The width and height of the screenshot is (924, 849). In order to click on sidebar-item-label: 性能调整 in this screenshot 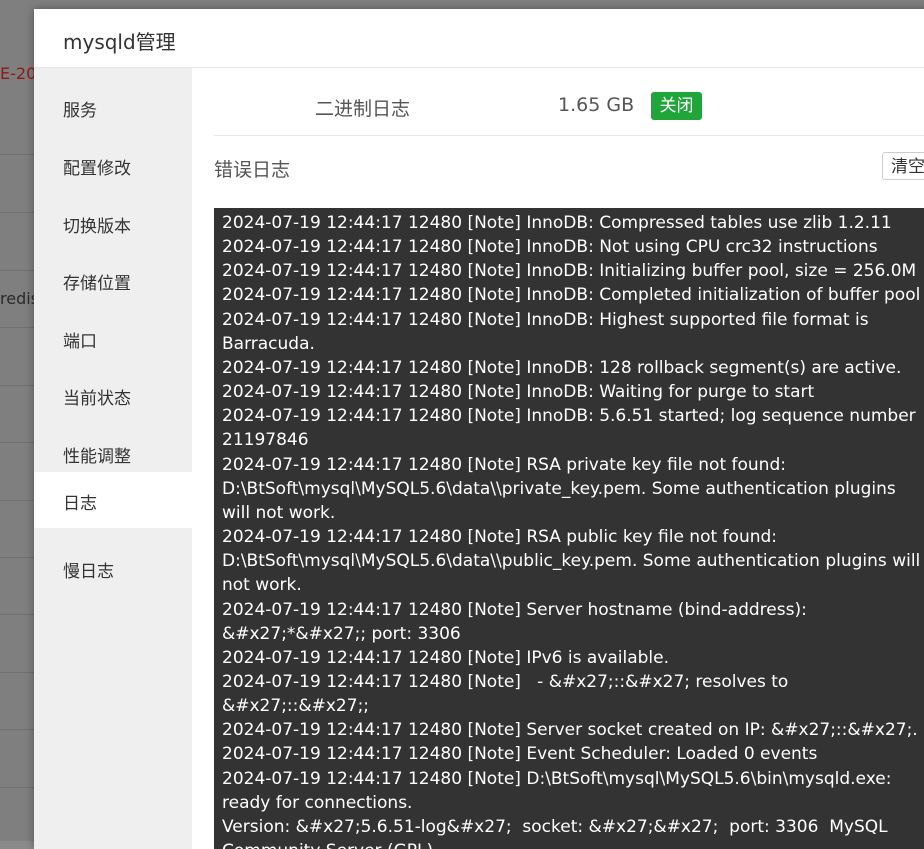, I will do `click(97, 457)`.